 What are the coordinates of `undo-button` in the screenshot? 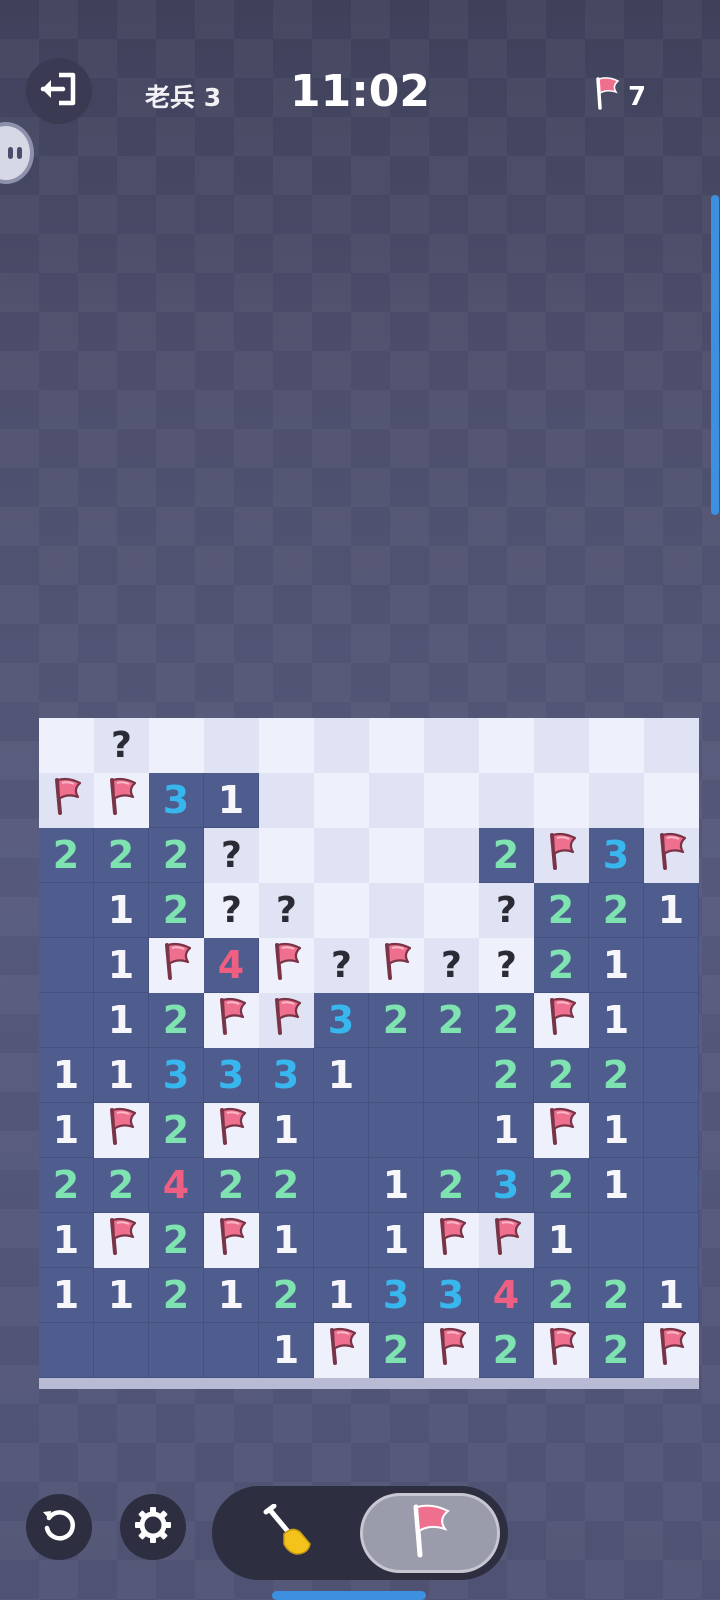 It's located at (59, 1527).